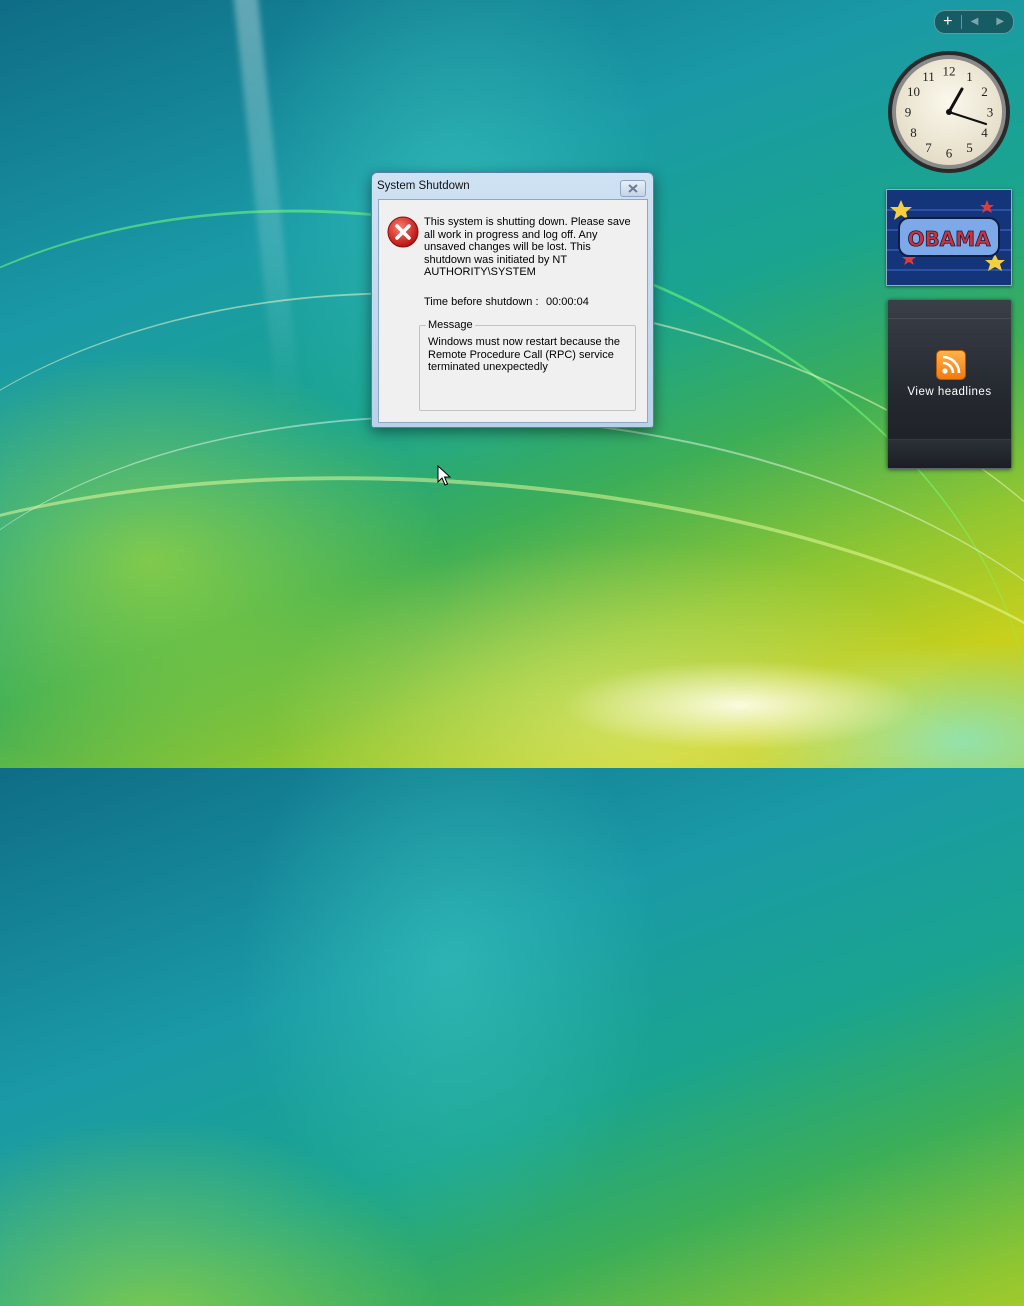 Image resolution: width=1024 pixels, height=1306 pixels. I want to click on countdown: Time before shutdown : 00:00:04, so click(506, 302).